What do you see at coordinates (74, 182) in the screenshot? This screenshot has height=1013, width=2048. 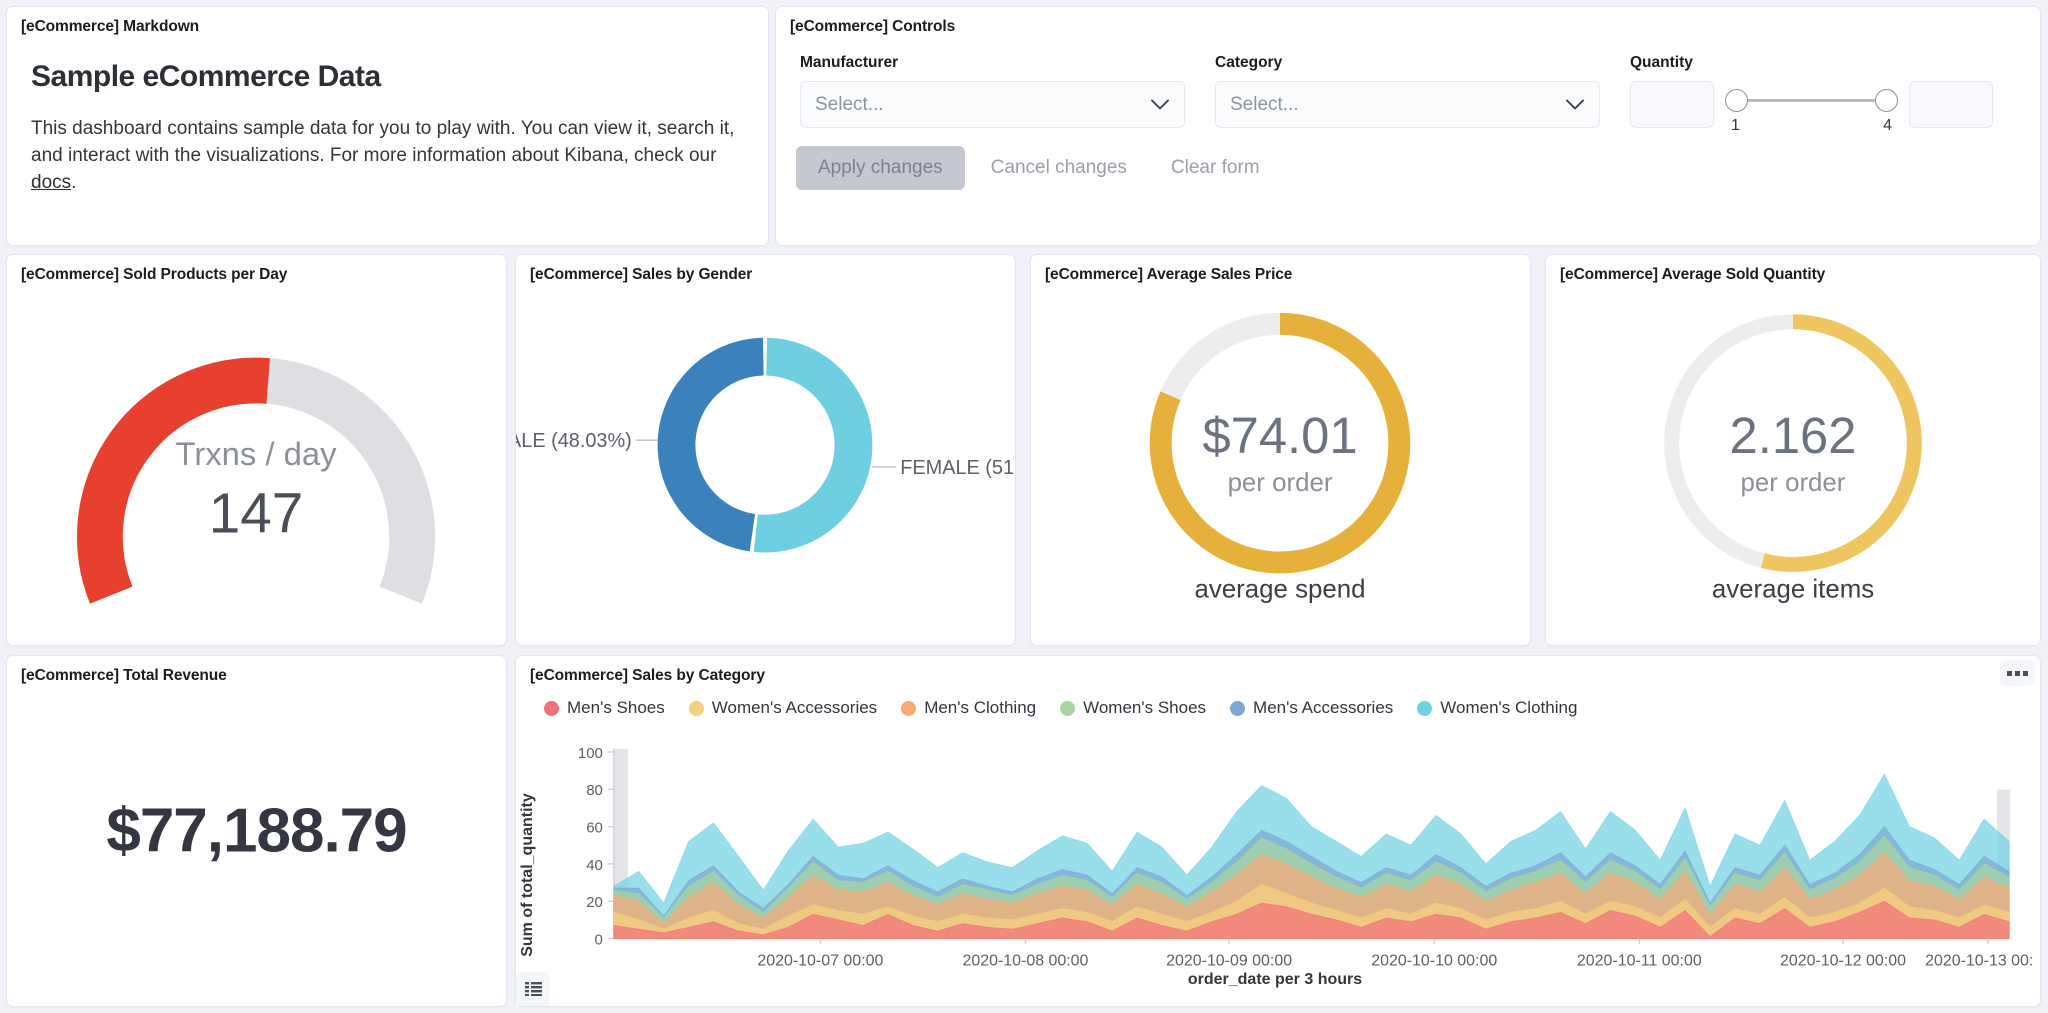 I see `markdown-text-after: .` at bounding box center [74, 182].